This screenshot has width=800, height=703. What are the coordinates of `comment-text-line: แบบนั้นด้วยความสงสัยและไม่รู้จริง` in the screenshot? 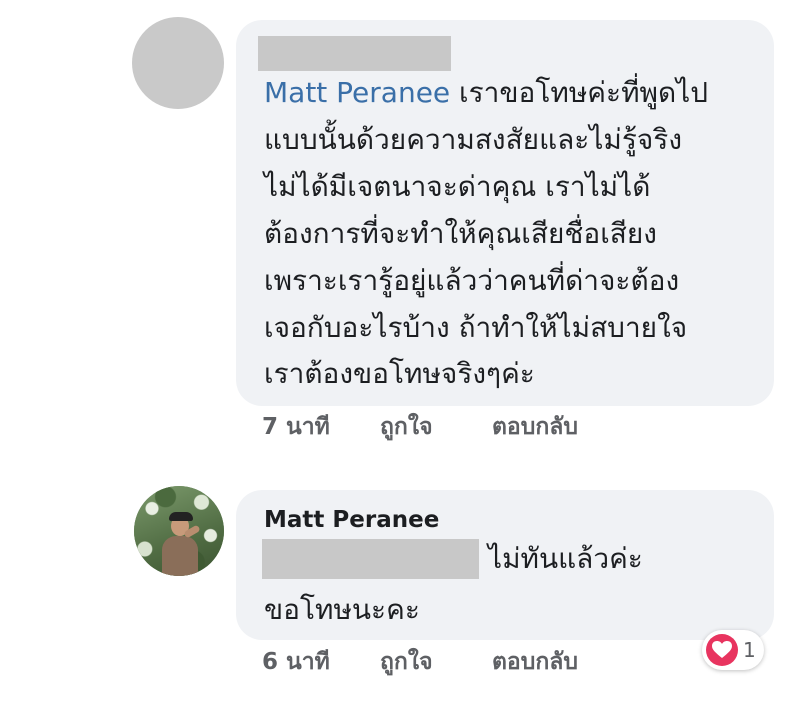 It's located at (473, 139).